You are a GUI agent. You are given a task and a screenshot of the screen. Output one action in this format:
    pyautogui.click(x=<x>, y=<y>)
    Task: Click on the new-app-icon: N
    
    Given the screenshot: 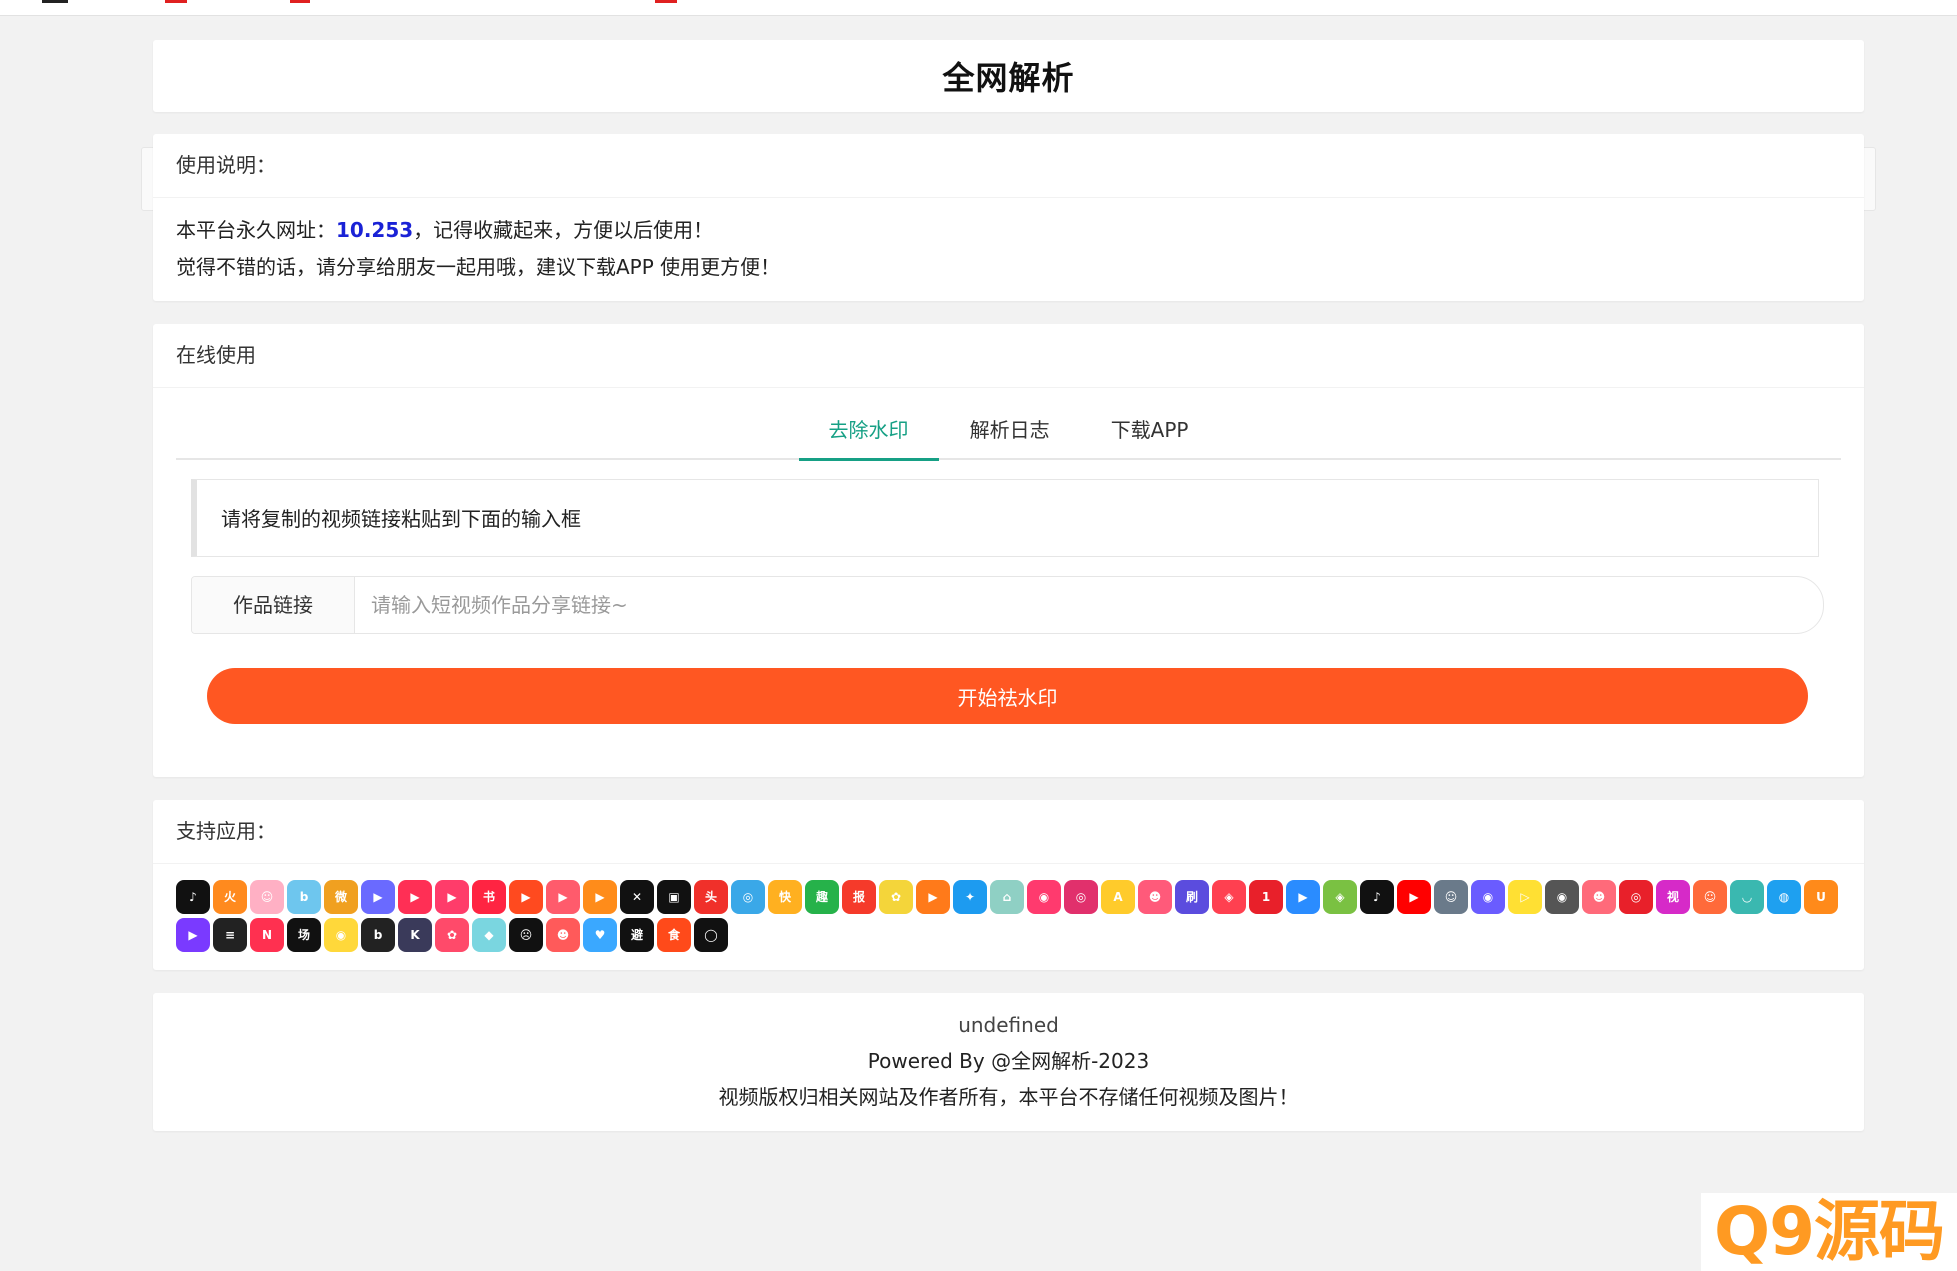 What is the action you would take?
    pyautogui.click(x=267, y=935)
    